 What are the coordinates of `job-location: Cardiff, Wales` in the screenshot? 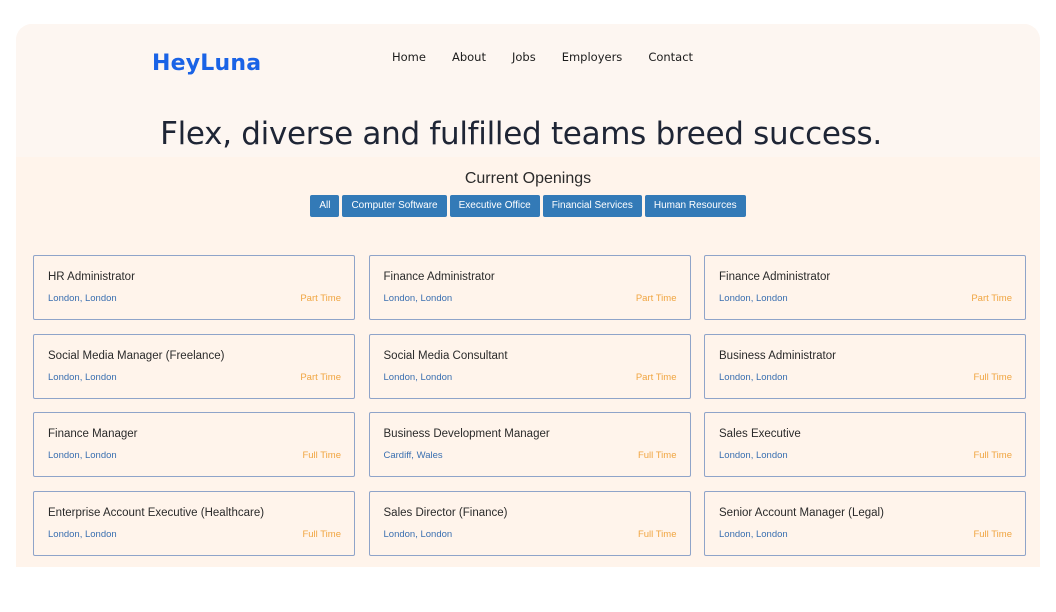 It's located at (413, 455).